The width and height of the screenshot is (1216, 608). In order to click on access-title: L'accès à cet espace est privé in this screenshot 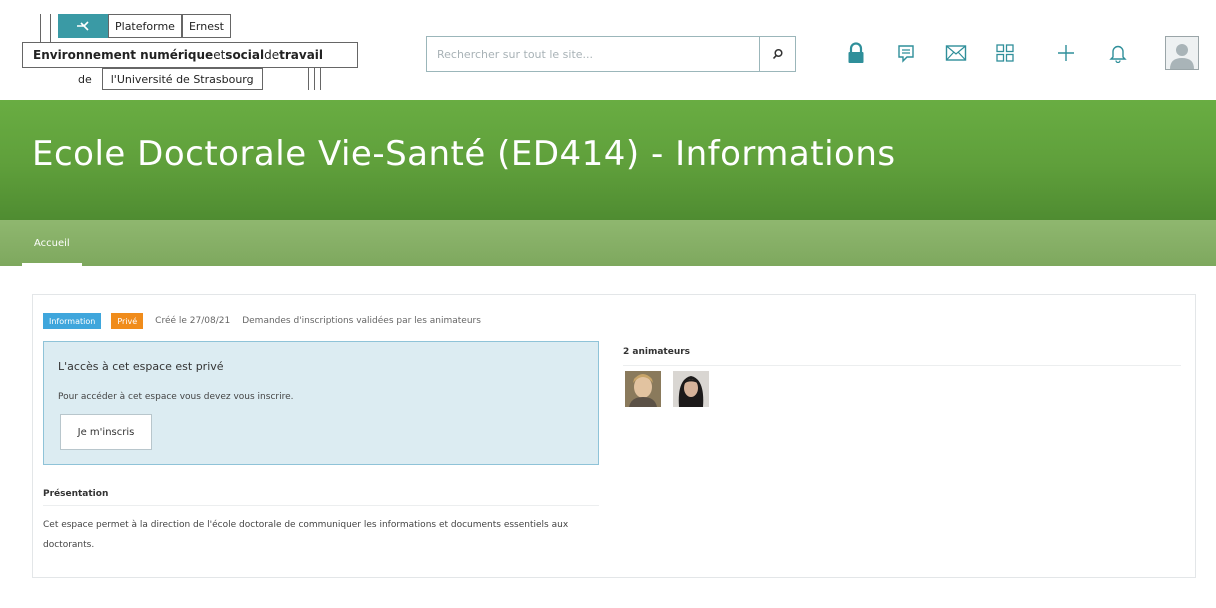, I will do `click(141, 366)`.